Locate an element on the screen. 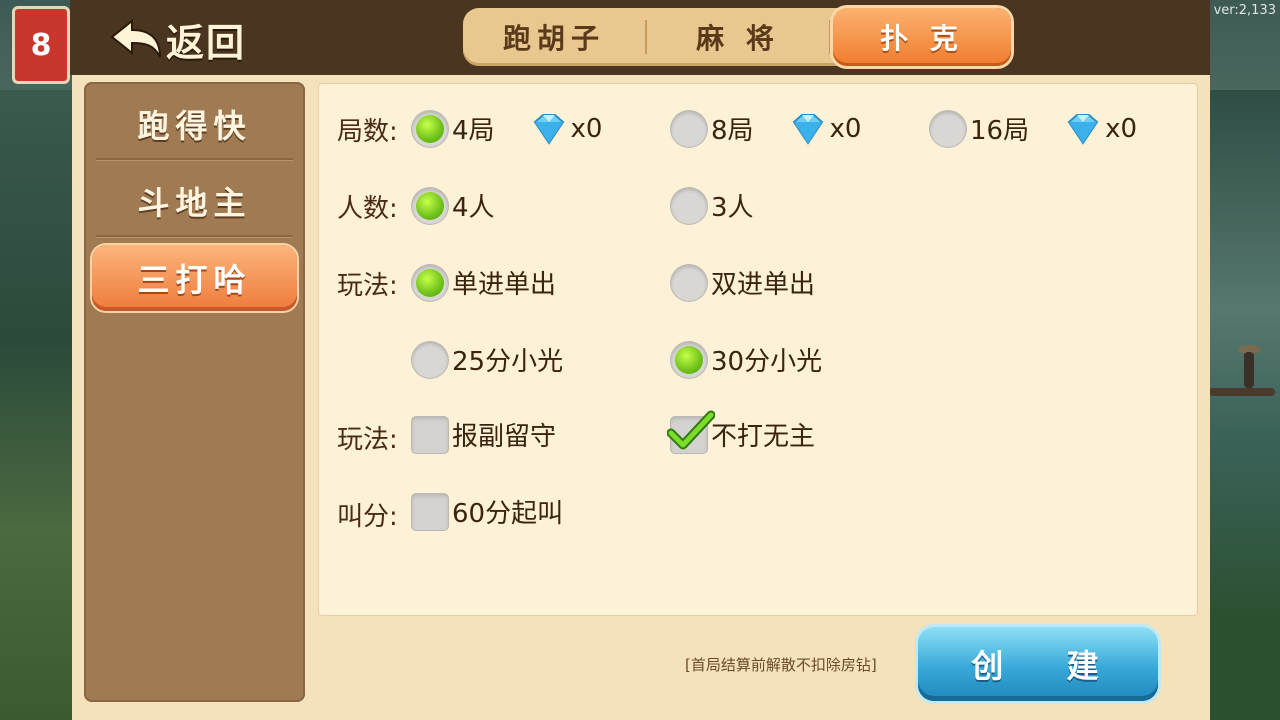 Image resolution: width=1280 pixels, height=720 pixels. rounds-option-4: 4局 x0 is located at coordinates (507, 128).